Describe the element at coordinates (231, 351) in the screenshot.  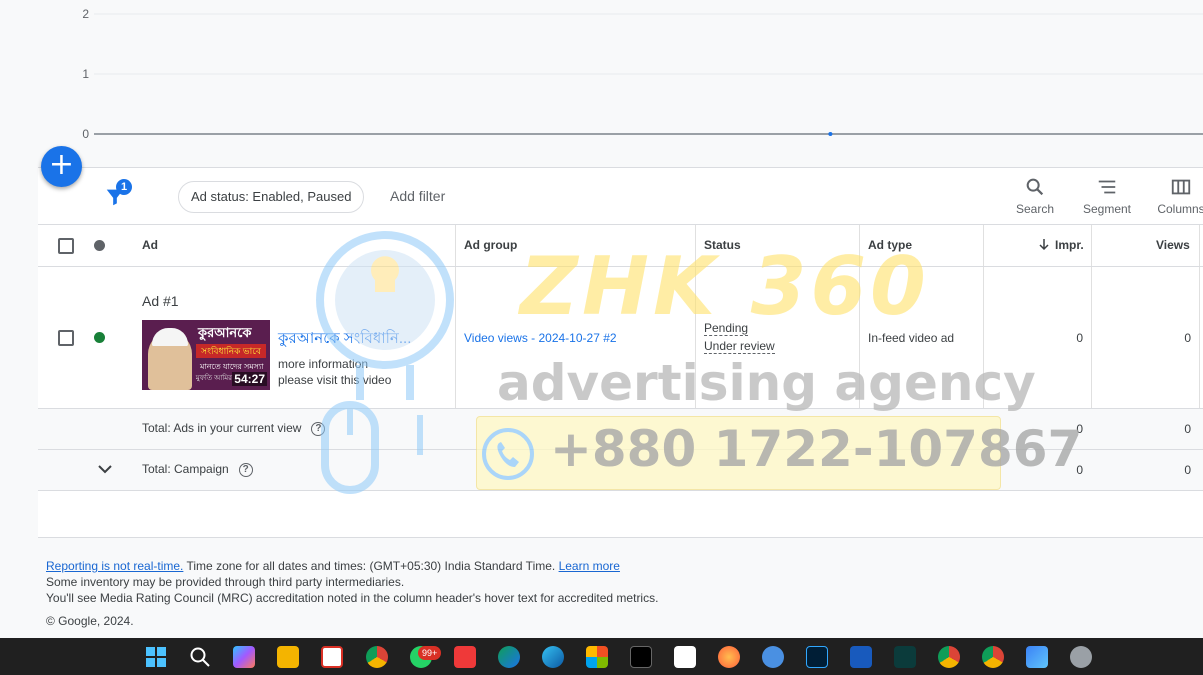
I see `thumbnail-subtitle: সংবিধানিক ভাবে` at that location.